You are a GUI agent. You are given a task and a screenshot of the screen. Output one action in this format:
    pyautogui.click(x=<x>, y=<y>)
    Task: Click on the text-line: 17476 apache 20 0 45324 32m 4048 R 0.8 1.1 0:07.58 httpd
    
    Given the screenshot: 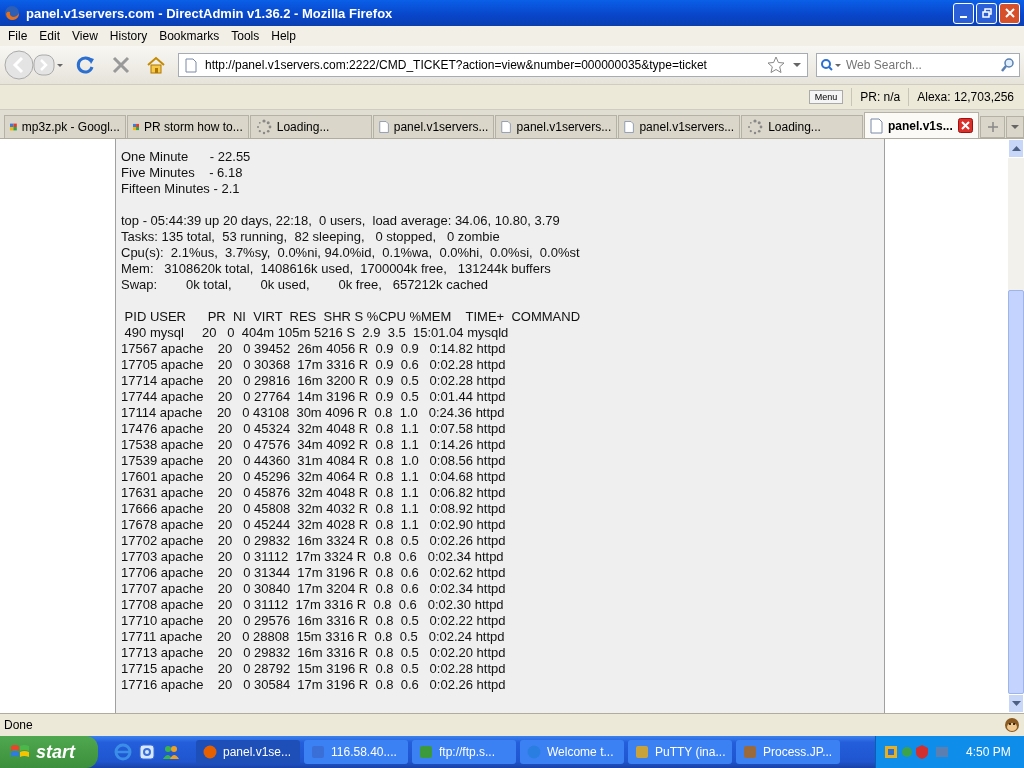 What is the action you would take?
    pyautogui.click(x=313, y=429)
    